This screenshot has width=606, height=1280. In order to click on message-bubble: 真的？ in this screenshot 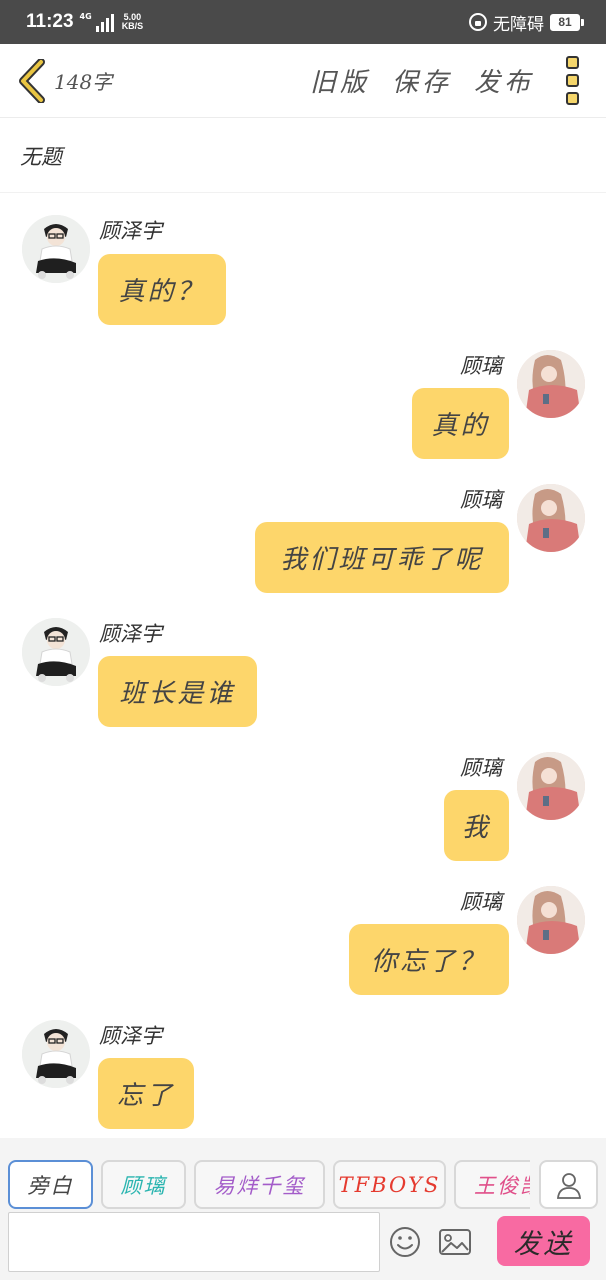, I will do `click(162, 289)`.